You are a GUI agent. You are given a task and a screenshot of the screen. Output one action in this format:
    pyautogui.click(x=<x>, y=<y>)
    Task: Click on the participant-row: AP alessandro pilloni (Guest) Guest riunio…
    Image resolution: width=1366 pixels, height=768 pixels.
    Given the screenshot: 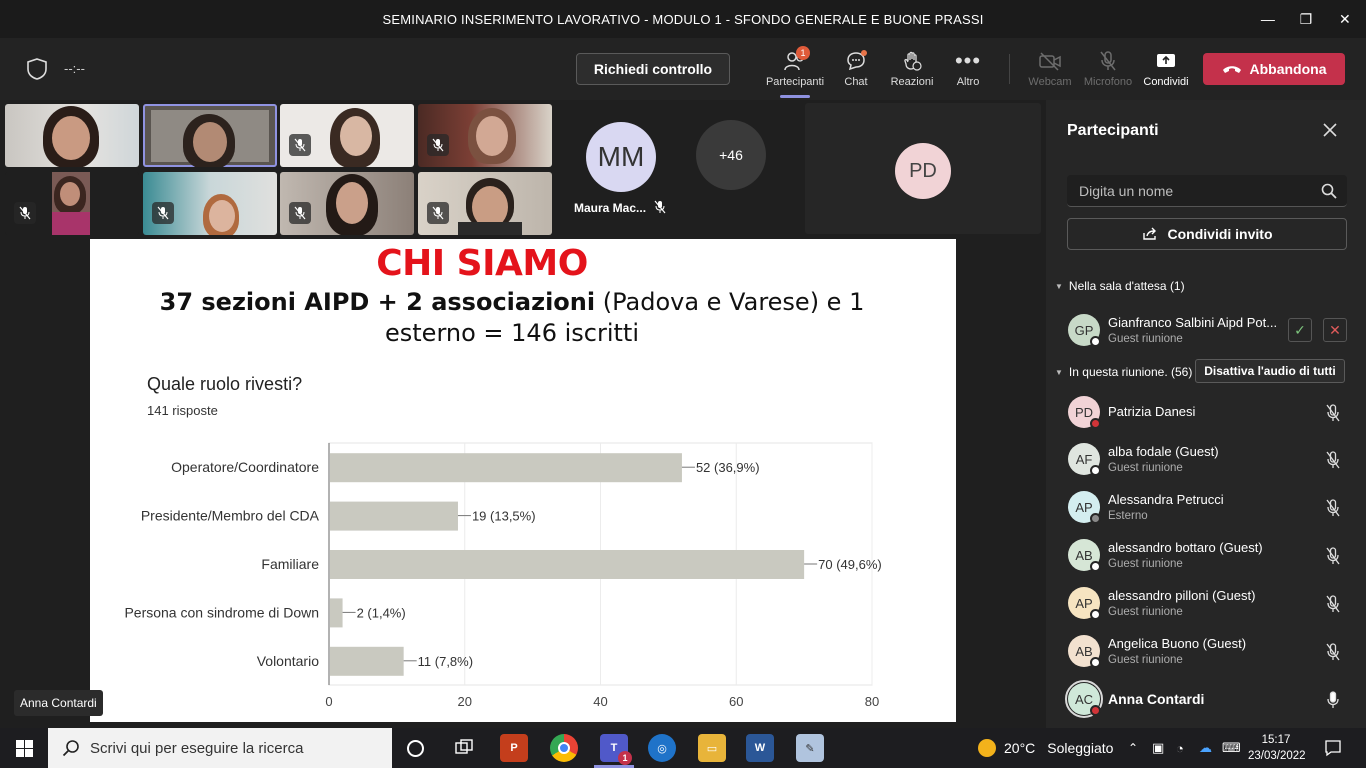 What is the action you would take?
    pyautogui.click(x=1208, y=607)
    